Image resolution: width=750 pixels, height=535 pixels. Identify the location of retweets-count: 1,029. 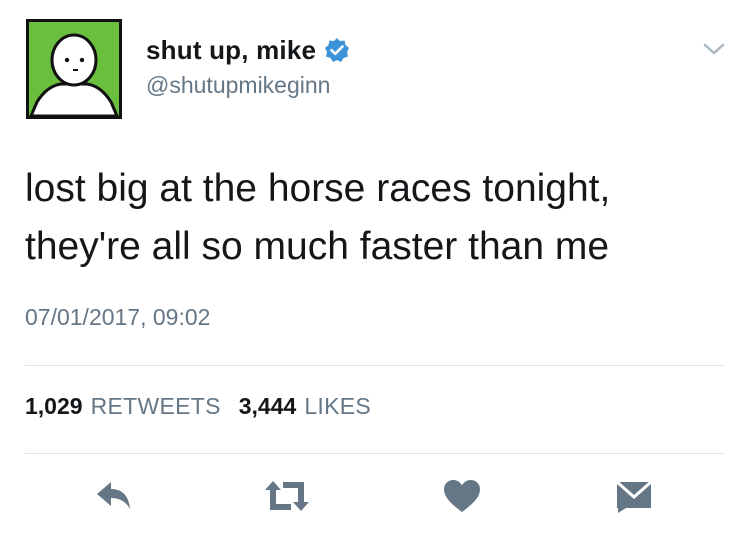
(54, 406).